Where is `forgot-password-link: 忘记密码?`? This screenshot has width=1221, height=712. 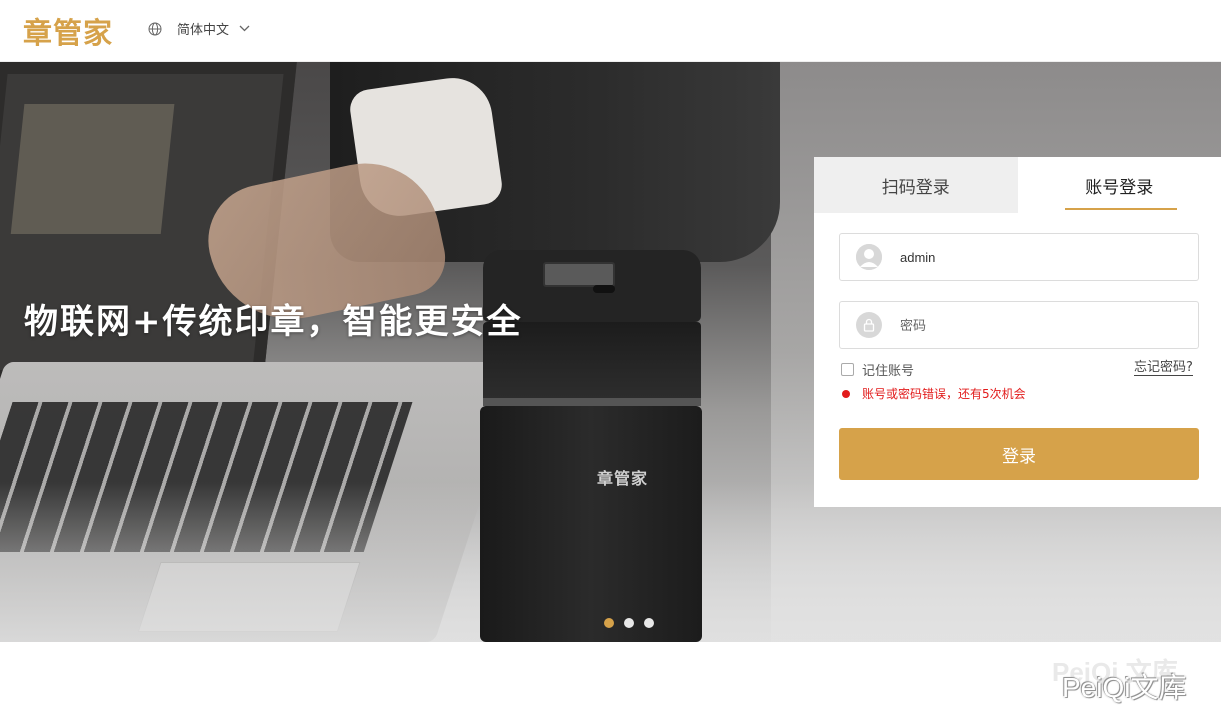 forgot-password-link: 忘记密码? is located at coordinates (1163, 368).